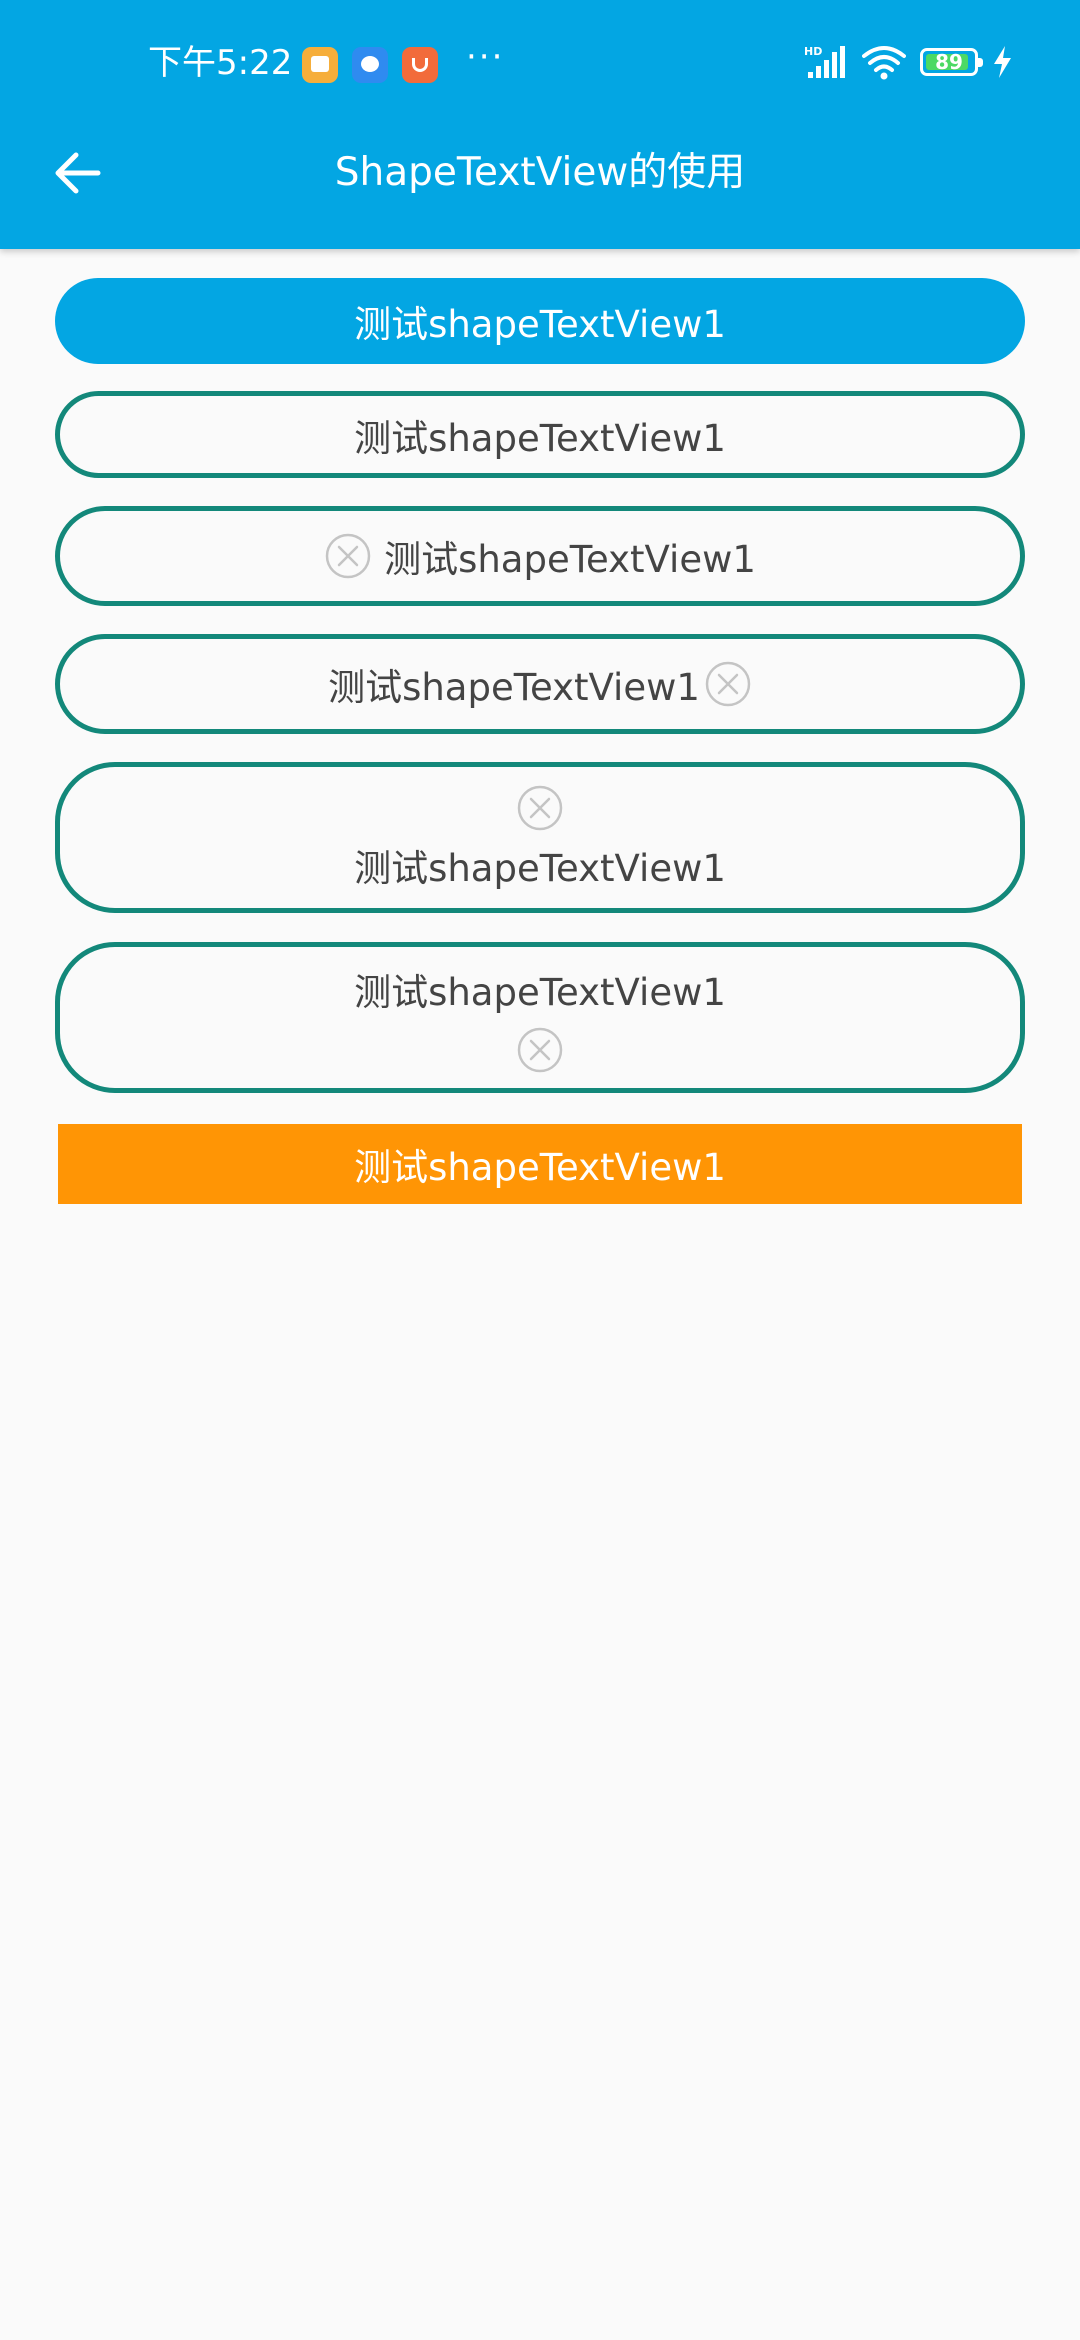 The height and width of the screenshot is (2340, 1080). Describe the element at coordinates (370, 65) in the screenshot. I see `chat-app-icon` at that location.